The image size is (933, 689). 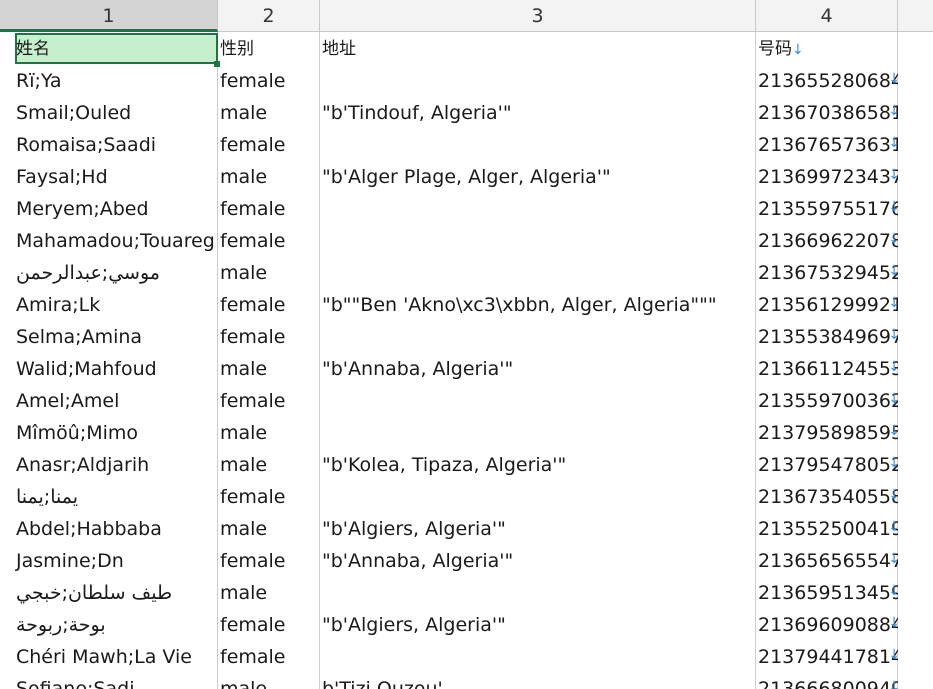 I want to click on column-header-2: 2, so click(x=269, y=16).